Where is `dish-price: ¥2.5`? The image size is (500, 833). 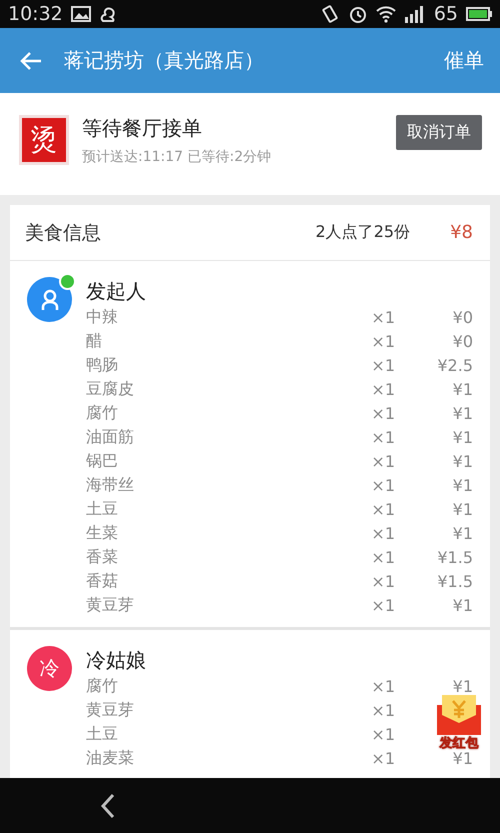
dish-price: ¥2.5 is located at coordinates (454, 365).